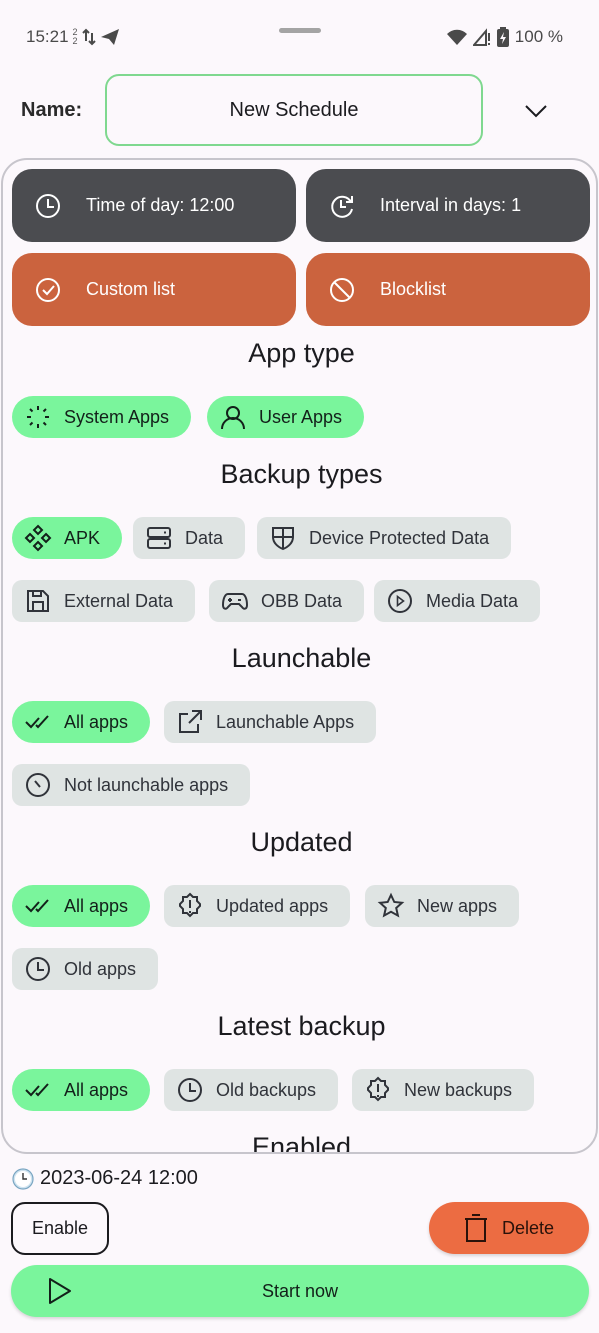 This screenshot has width=599, height=1333. Describe the element at coordinates (88, 37) in the screenshot. I see `data-transfer-icon` at that location.